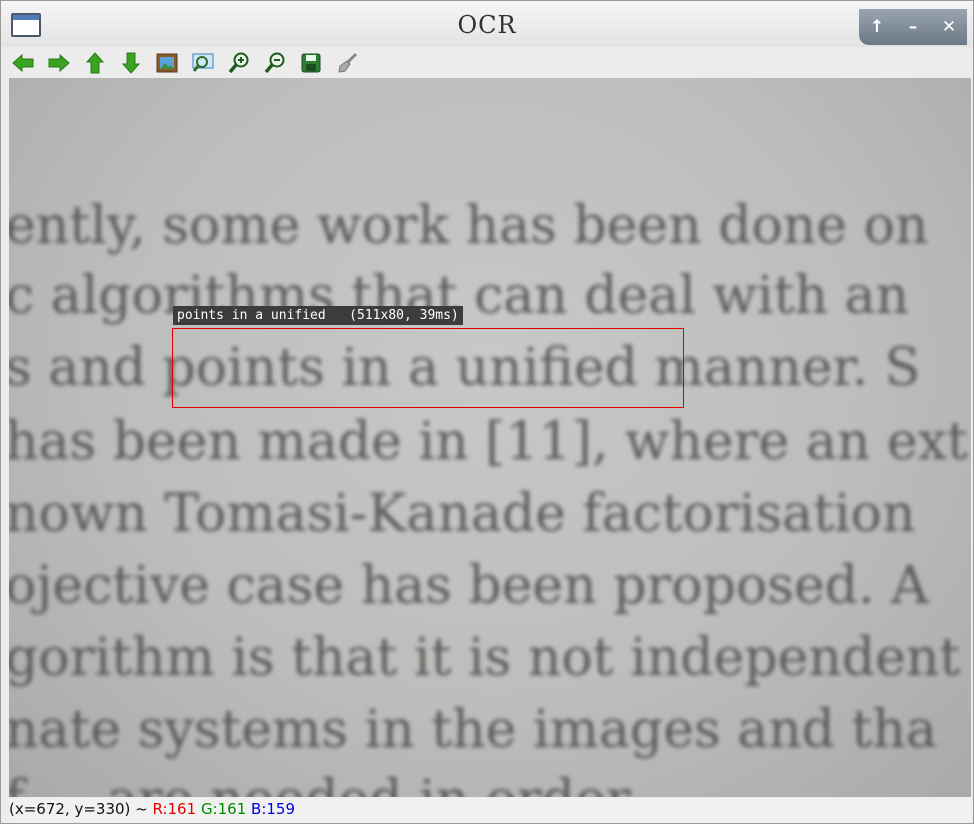 This screenshot has width=974, height=824. I want to click on pan-down-button, so click(131, 63).